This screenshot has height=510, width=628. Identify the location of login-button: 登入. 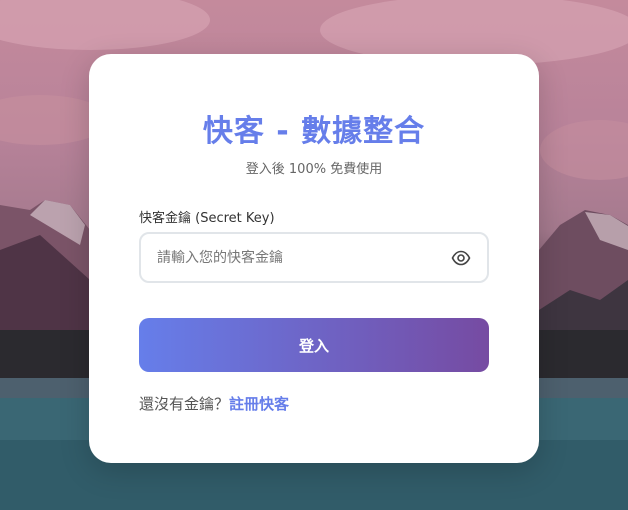
(314, 345).